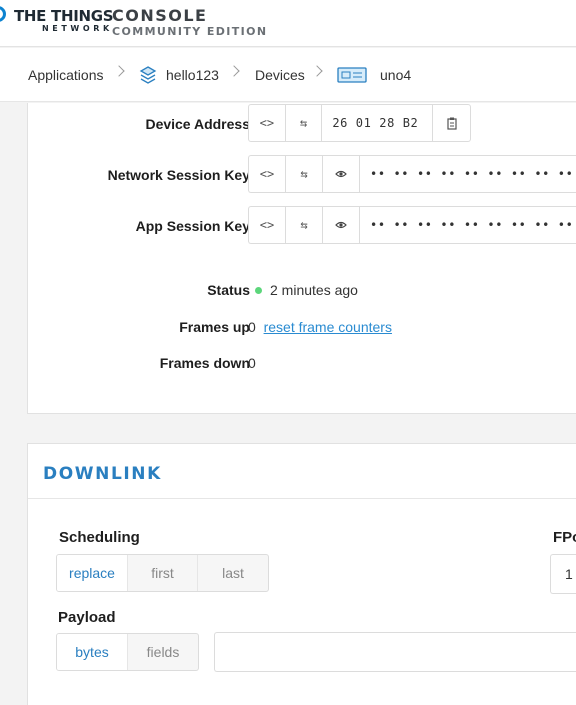 Image resolution: width=576 pixels, height=705 pixels. Describe the element at coordinates (92, 573) in the screenshot. I see `scheduling-replace-option: replace` at that location.